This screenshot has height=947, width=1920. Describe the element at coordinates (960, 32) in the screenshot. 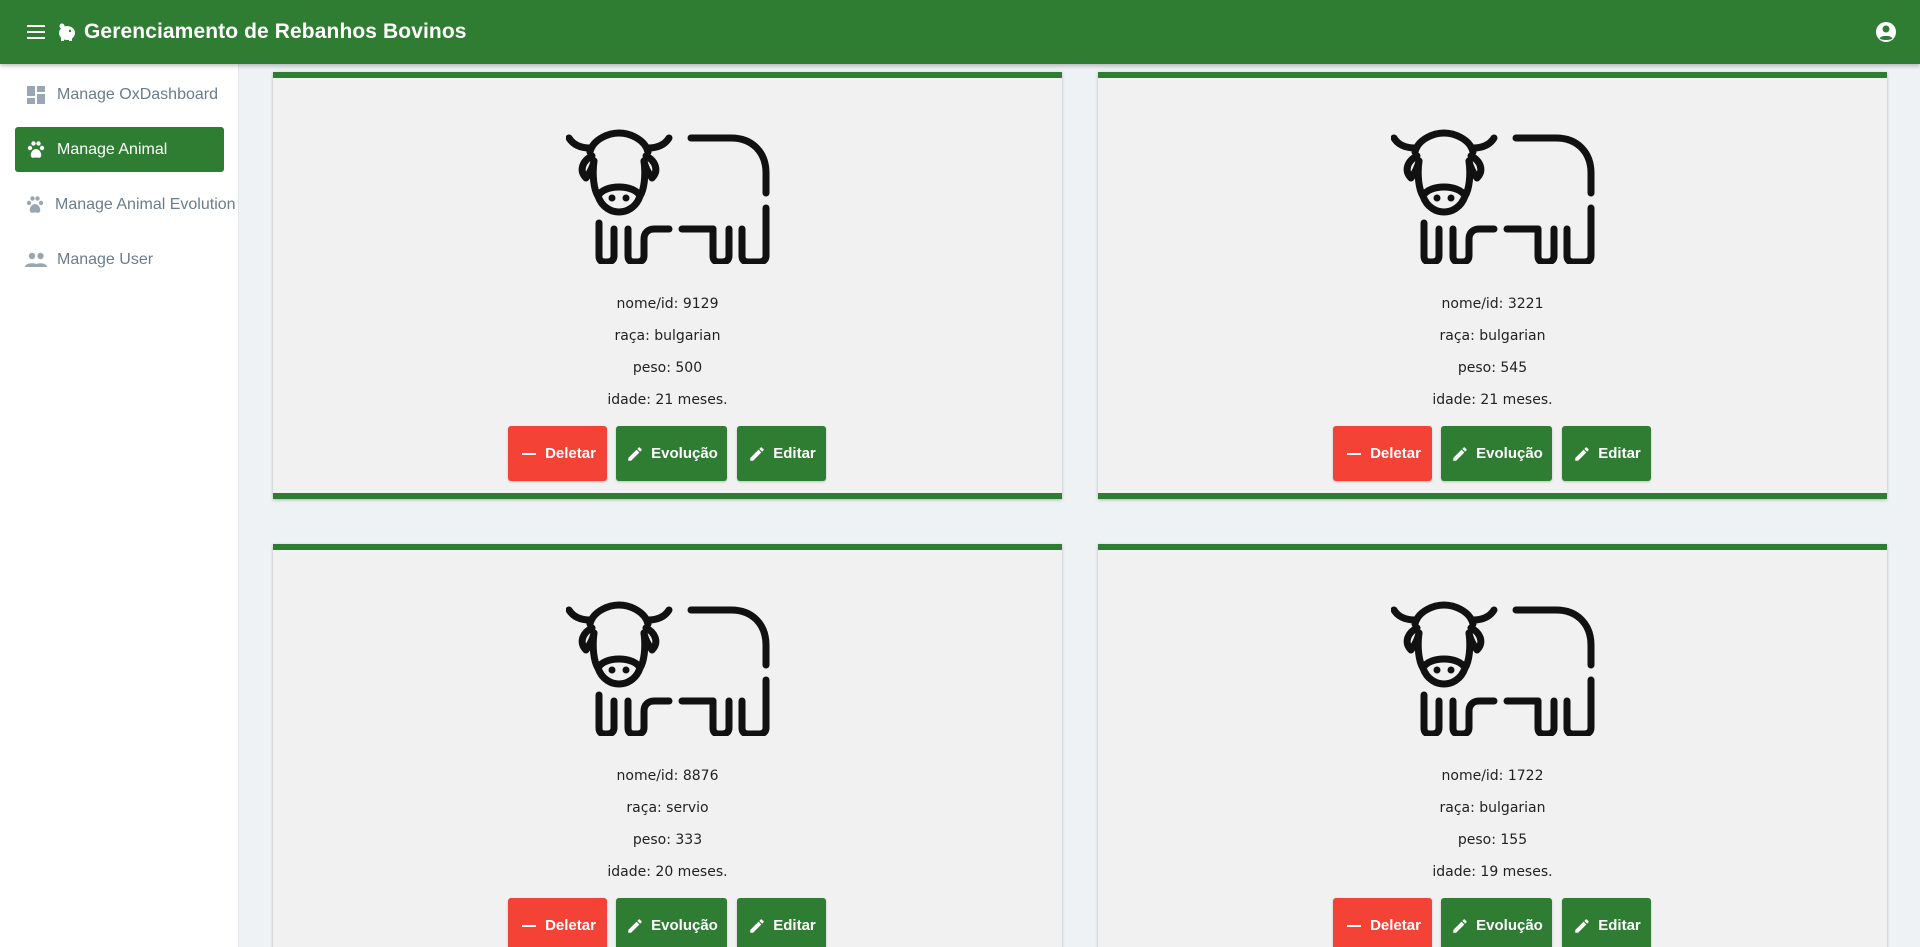

I see `app-bar: Gerenciamento de Rebanhos Bovinos` at that location.